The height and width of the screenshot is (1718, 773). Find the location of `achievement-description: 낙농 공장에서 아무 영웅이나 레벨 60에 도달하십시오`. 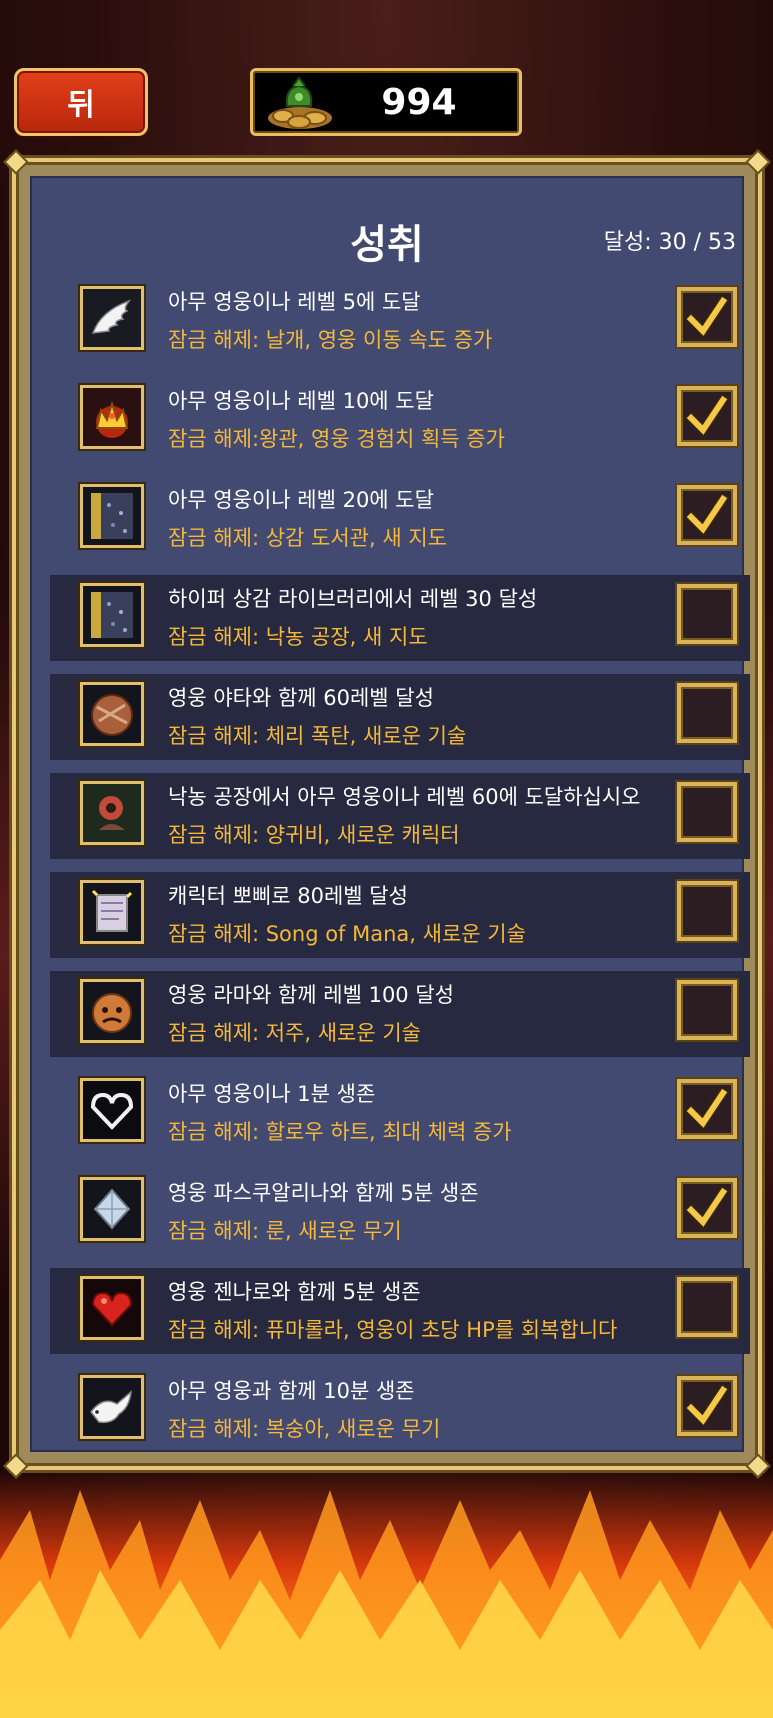

achievement-description: 낙농 공장에서 아무 영웅이나 레벨 60에 도달하십시오 is located at coordinates (404, 797).